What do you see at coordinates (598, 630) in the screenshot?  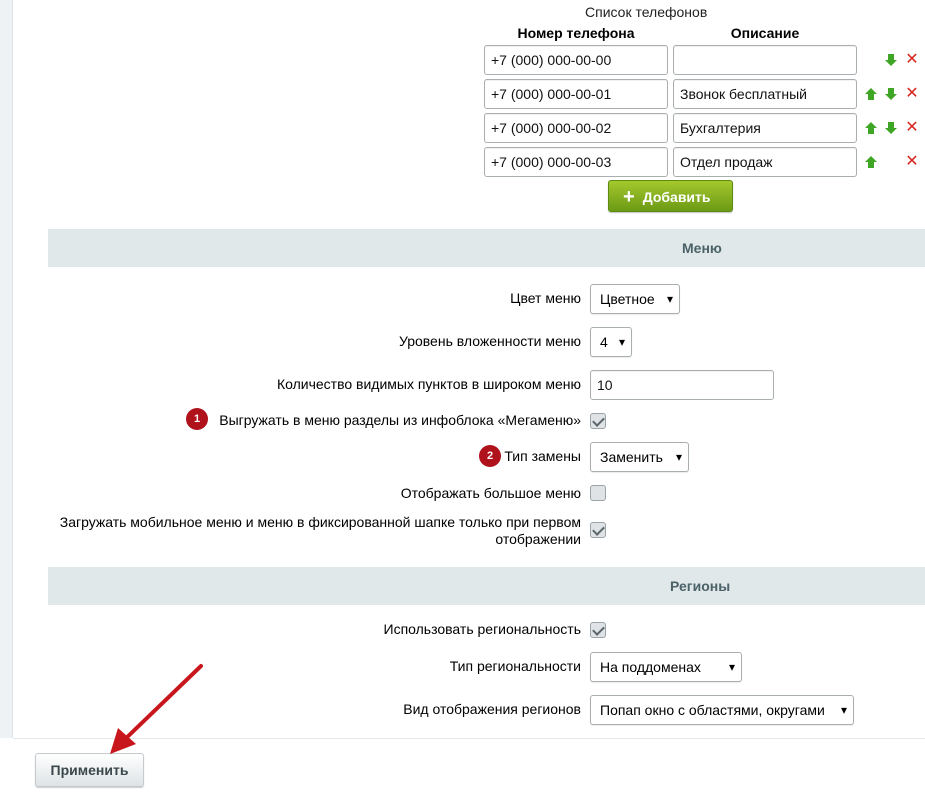 I see `use-regions-checkbox` at bounding box center [598, 630].